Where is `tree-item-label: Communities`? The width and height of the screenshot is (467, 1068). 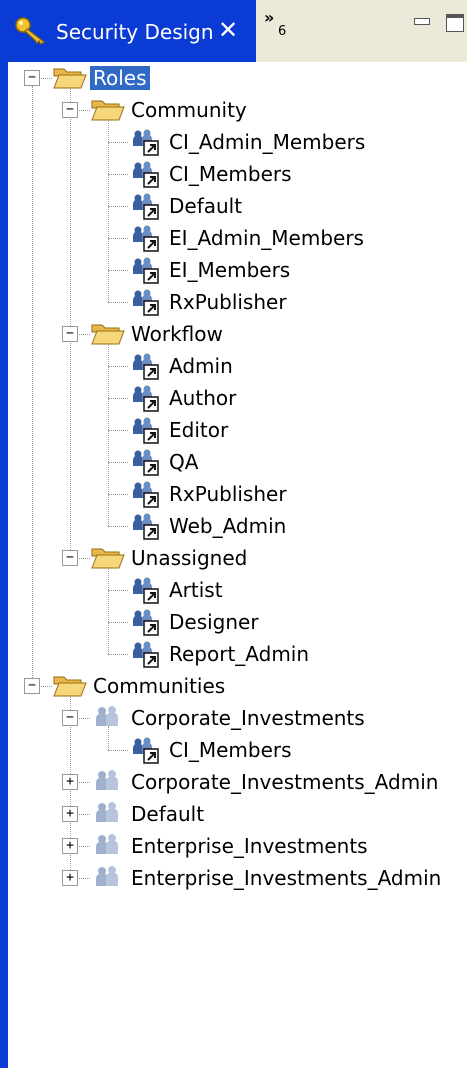 tree-item-label: Communities is located at coordinates (159, 686).